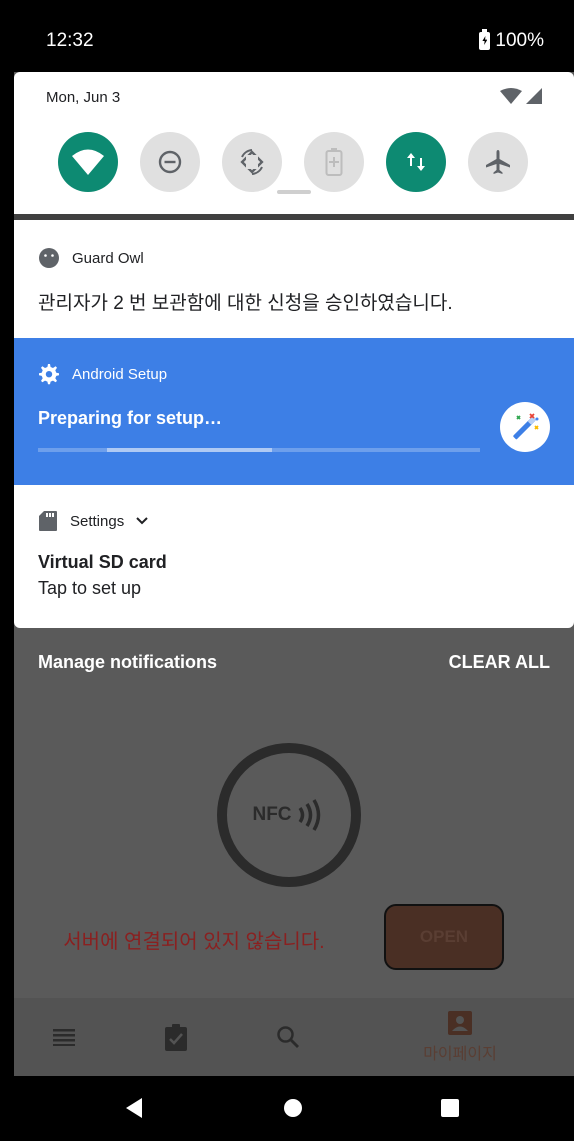  I want to click on notification-header: Settings, so click(93, 521).